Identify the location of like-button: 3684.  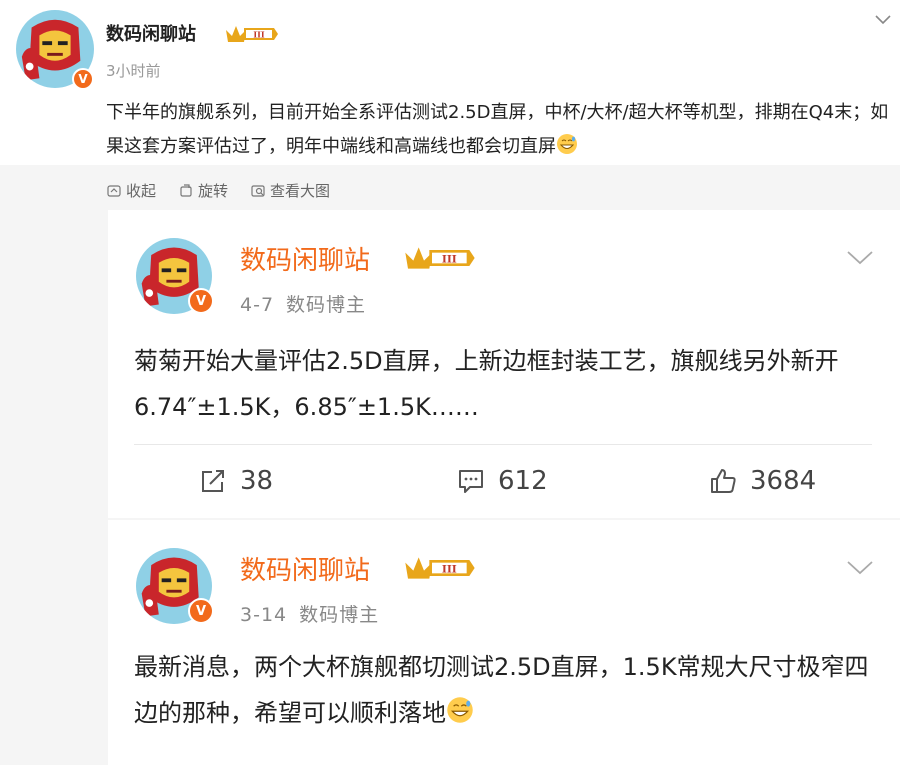
(762, 481).